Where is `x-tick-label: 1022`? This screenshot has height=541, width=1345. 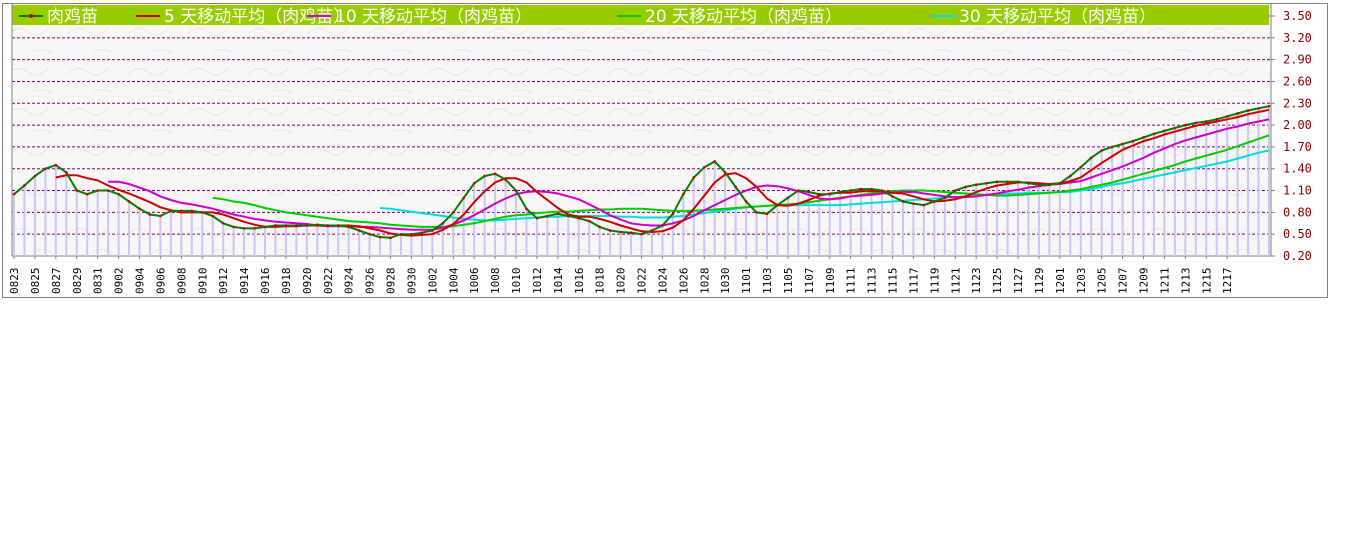 x-tick-label: 1022 is located at coordinates (642, 281).